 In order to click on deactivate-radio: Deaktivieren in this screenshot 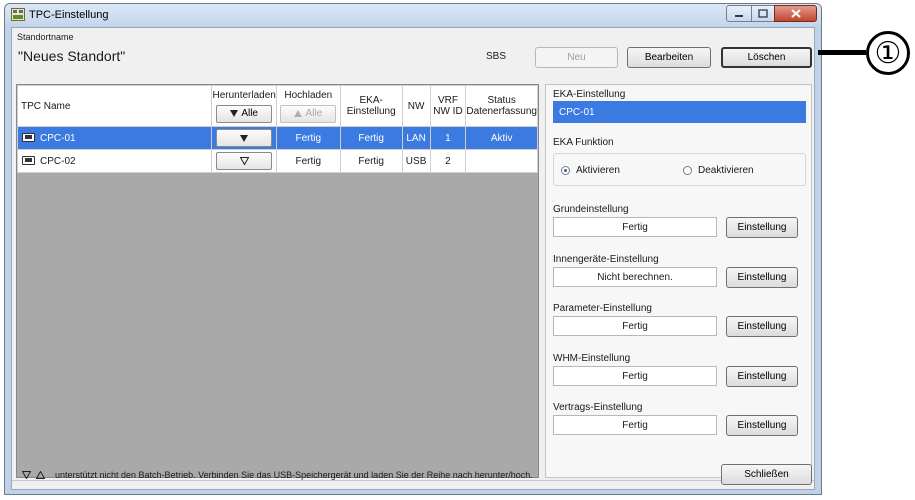, I will do `click(718, 170)`.